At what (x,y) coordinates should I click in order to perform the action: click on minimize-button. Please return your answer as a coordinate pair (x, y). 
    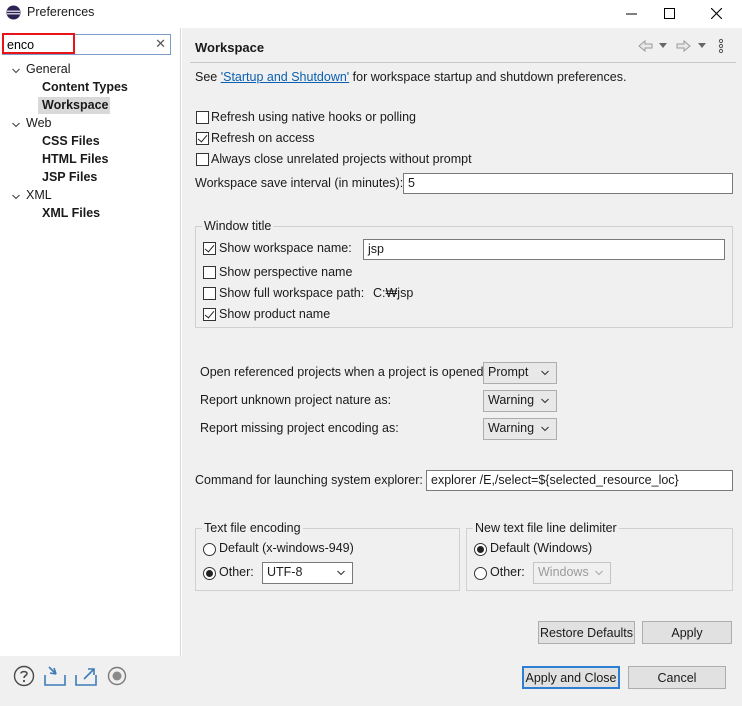
    Looking at the image, I should click on (631, 13).